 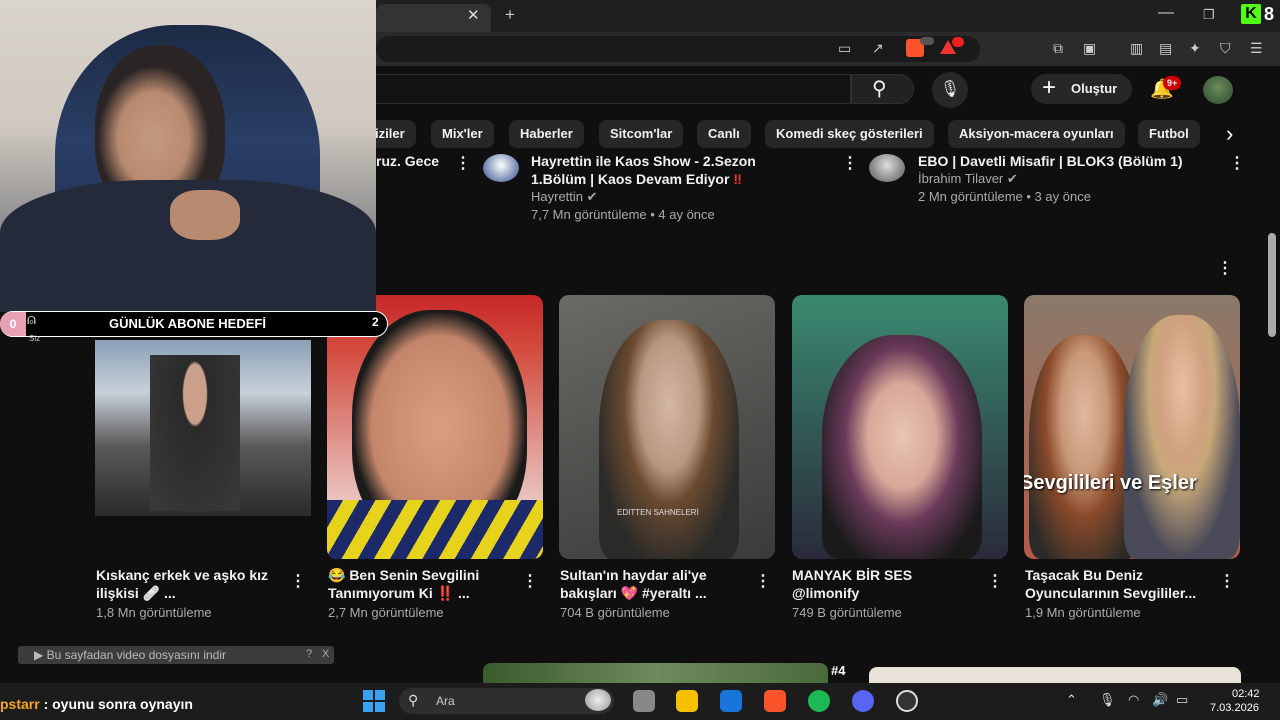 What do you see at coordinates (687, 701) in the screenshot?
I see `file-explorer-icon` at bounding box center [687, 701].